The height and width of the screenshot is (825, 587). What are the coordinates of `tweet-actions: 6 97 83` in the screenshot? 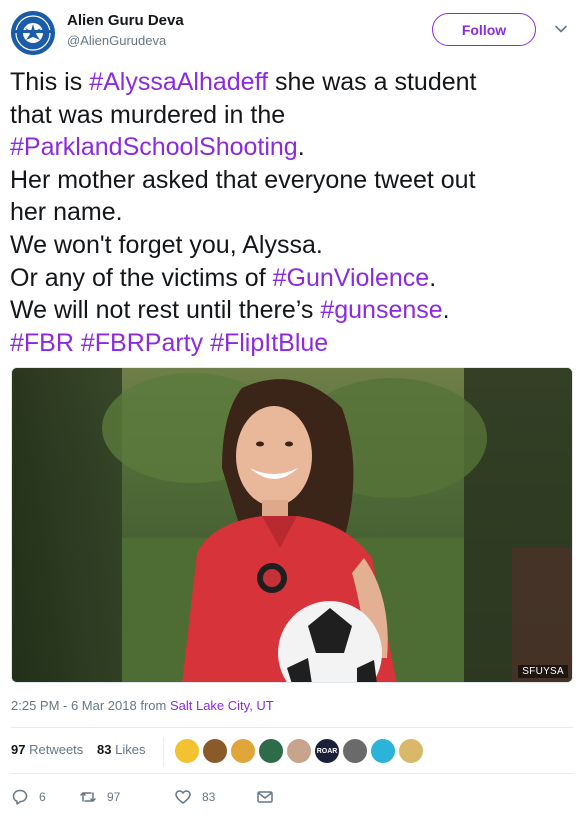 It's located at (161, 798).